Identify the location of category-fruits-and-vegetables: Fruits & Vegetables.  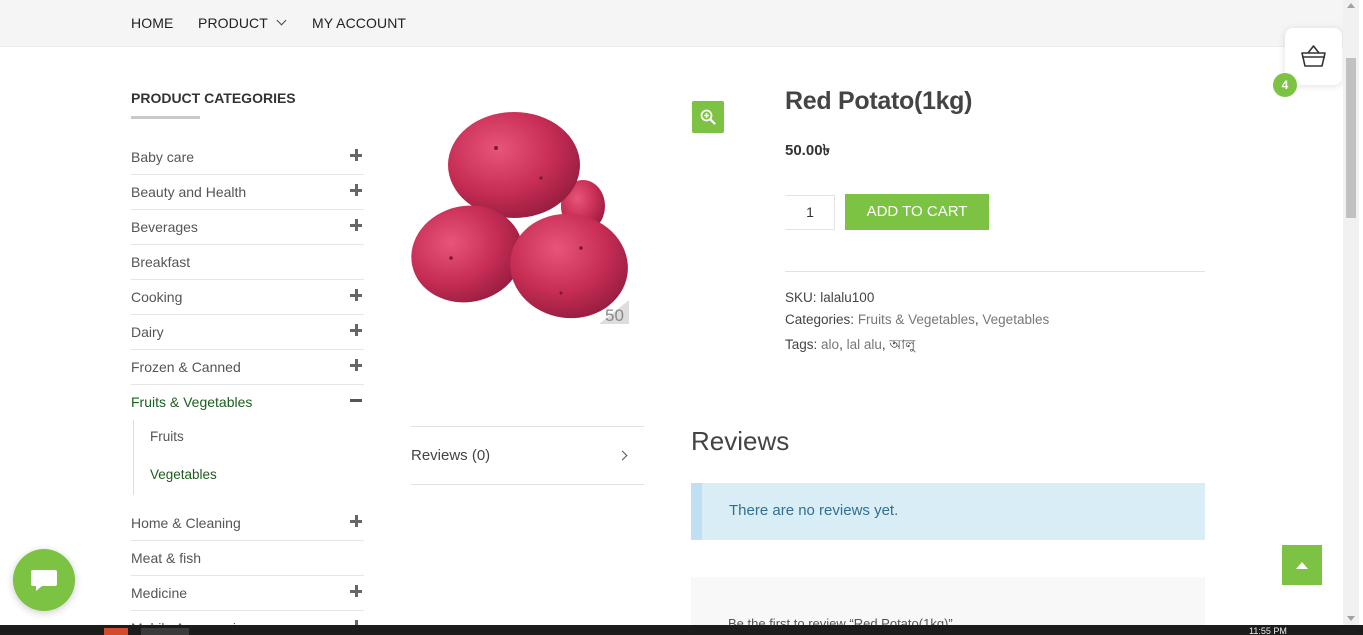
(247, 402).